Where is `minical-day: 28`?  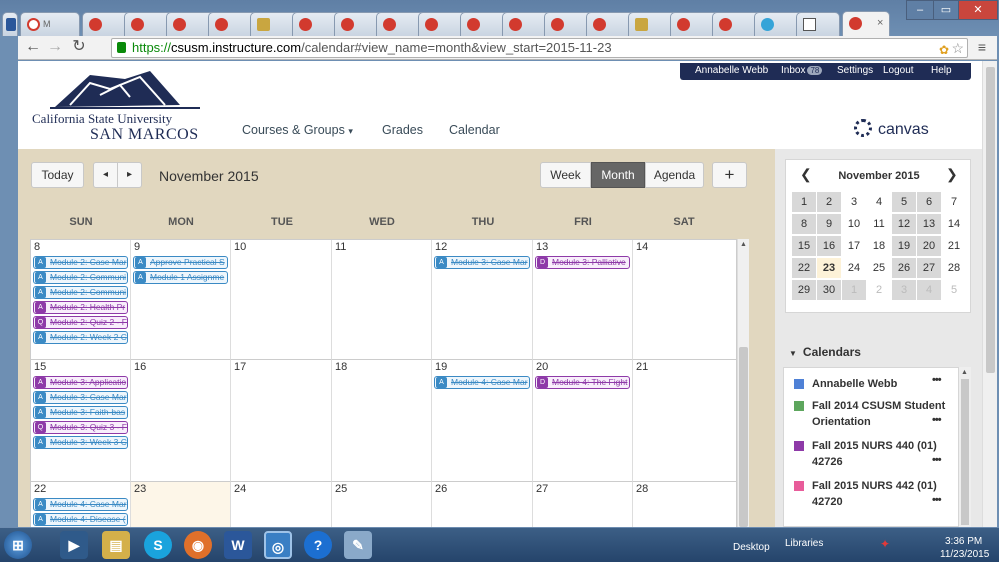
minical-day: 28 is located at coordinates (954, 268).